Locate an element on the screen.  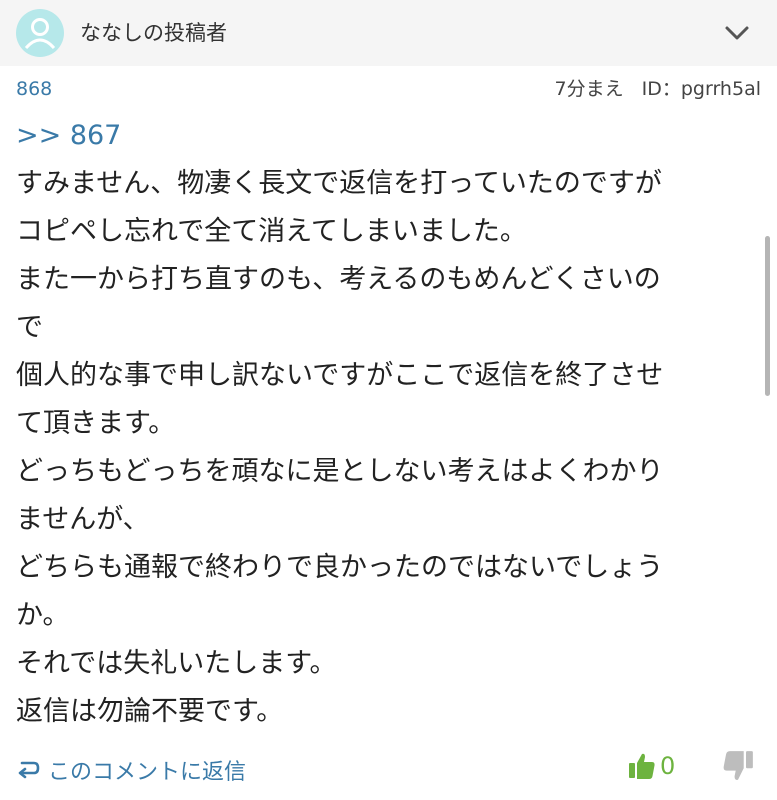
reply-reference-link: >> 867 is located at coordinates (68, 136).